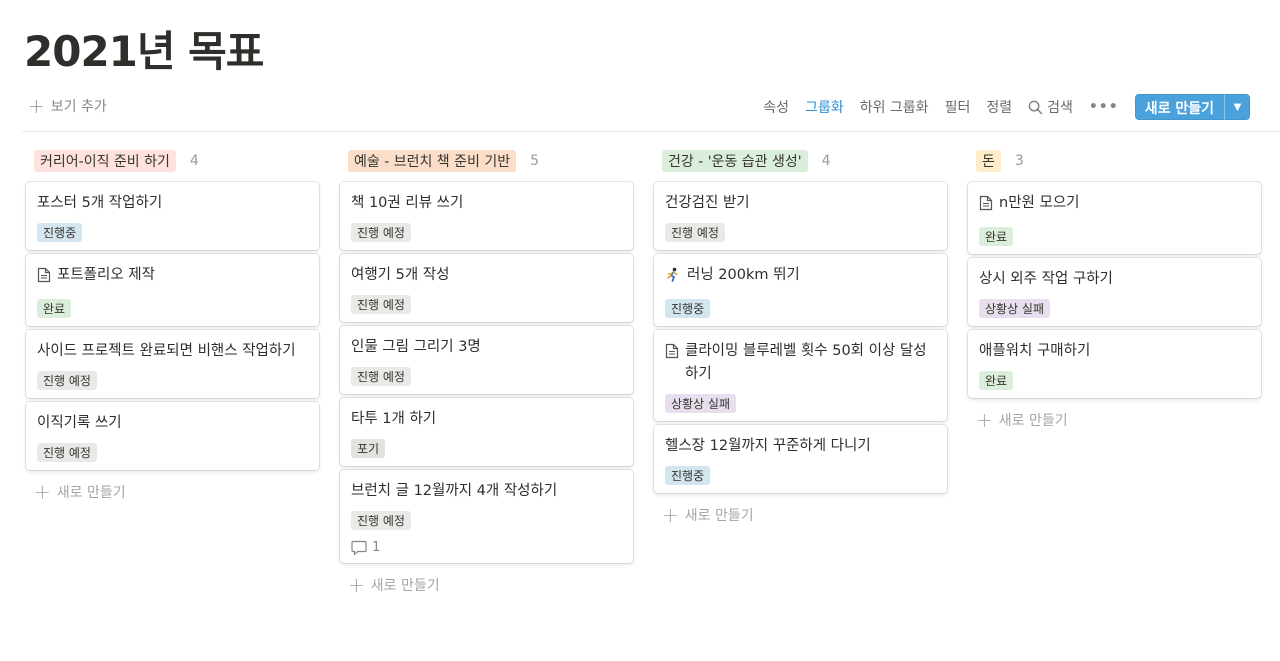 The height and width of the screenshot is (661, 1280). What do you see at coordinates (432, 161) in the screenshot?
I see `column-tag: 예술 - 브런치 책 준비 기반` at bounding box center [432, 161].